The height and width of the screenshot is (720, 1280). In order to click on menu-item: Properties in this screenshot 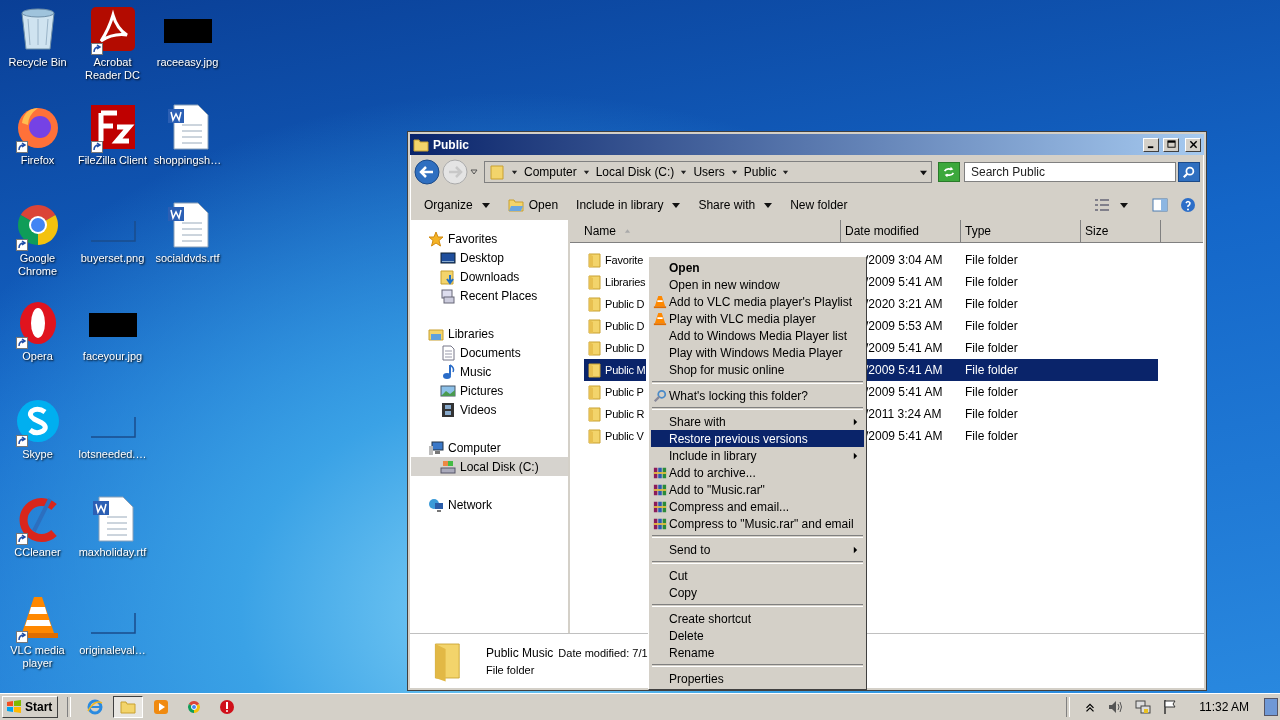, I will do `click(757, 678)`.